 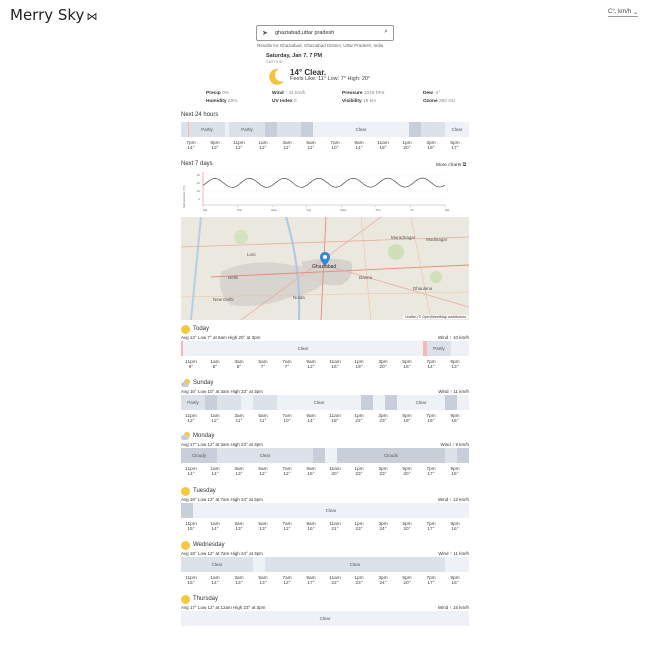 What do you see at coordinates (455, 419) in the screenshot?
I see `hourly-tick: 9pm 15°` at bounding box center [455, 419].